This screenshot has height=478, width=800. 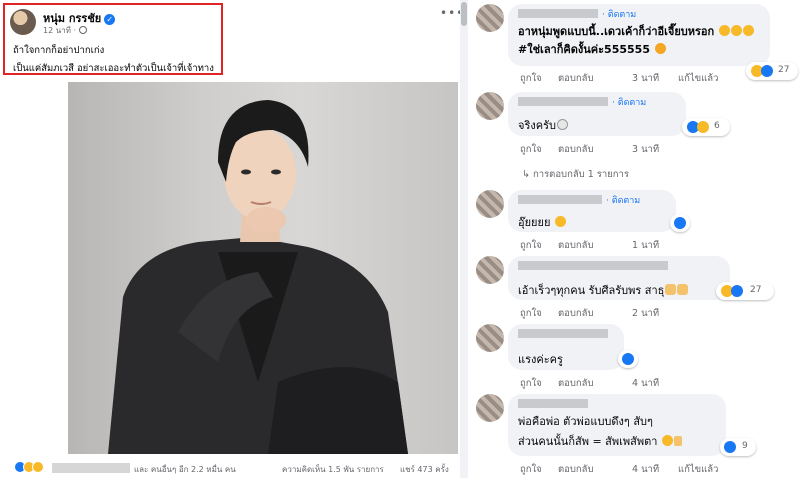 What do you see at coordinates (29, 467) in the screenshot?
I see `reaction-icons` at bounding box center [29, 467].